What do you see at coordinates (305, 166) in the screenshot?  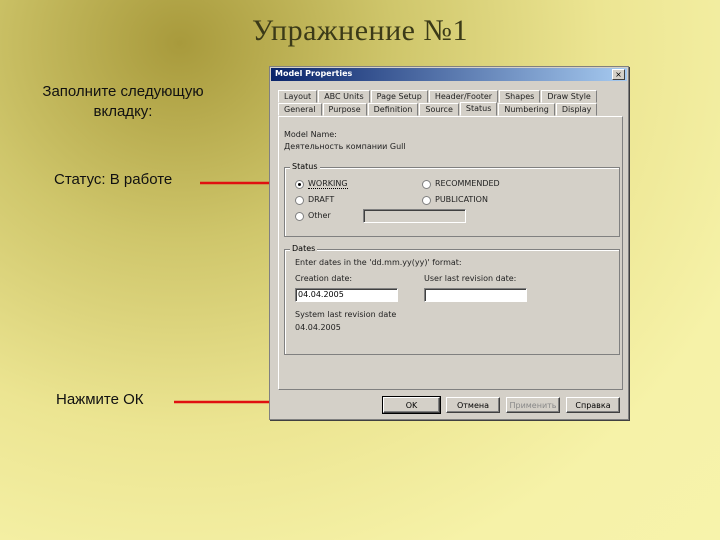 I see `status-group-title: Status` at bounding box center [305, 166].